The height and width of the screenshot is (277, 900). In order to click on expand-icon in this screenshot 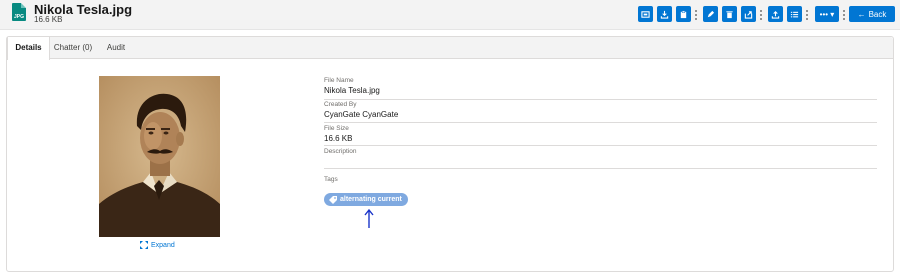, I will do `click(144, 245)`.